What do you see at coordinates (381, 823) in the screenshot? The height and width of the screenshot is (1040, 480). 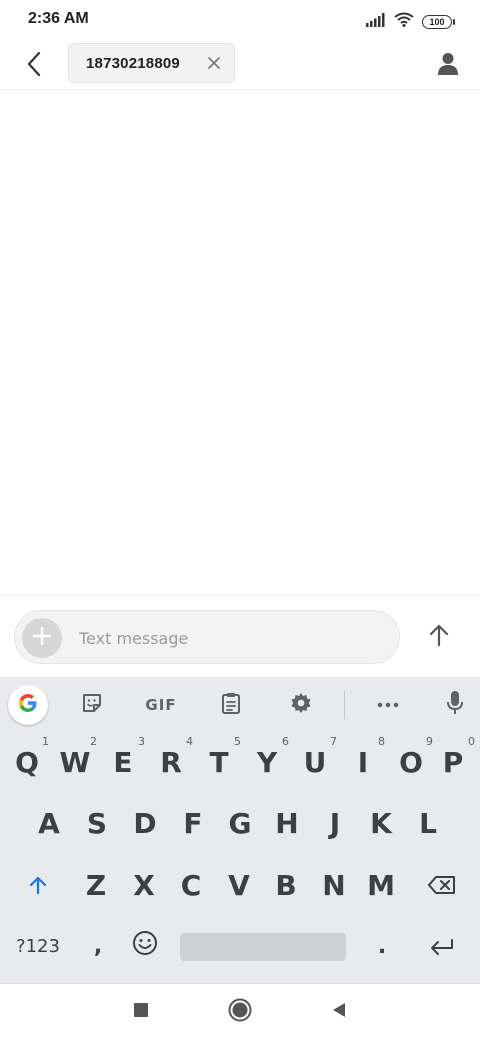 I see `key-k: K` at bounding box center [381, 823].